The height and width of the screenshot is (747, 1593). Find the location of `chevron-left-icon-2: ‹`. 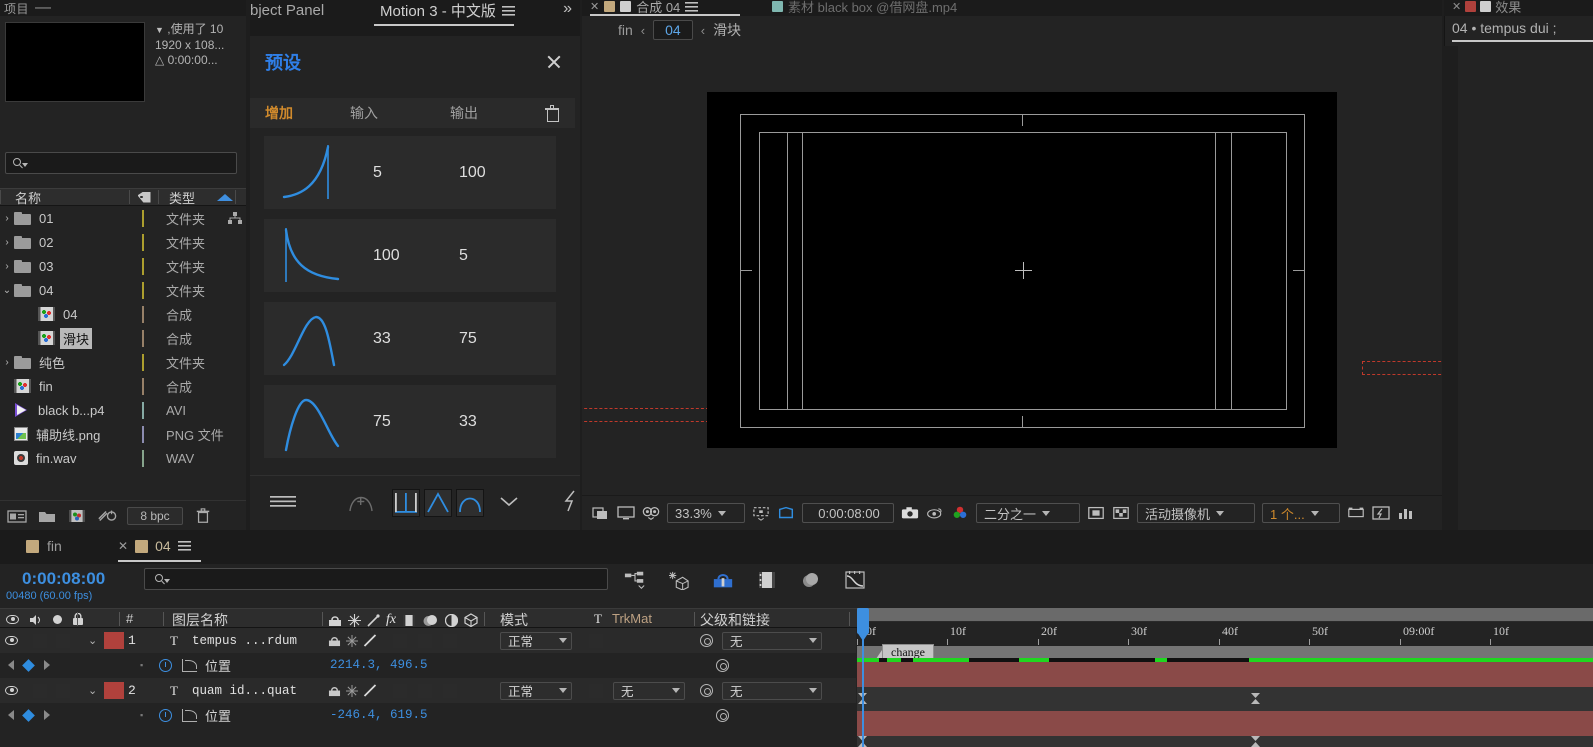

chevron-left-icon-2: ‹ is located at coordinates (703, 30).